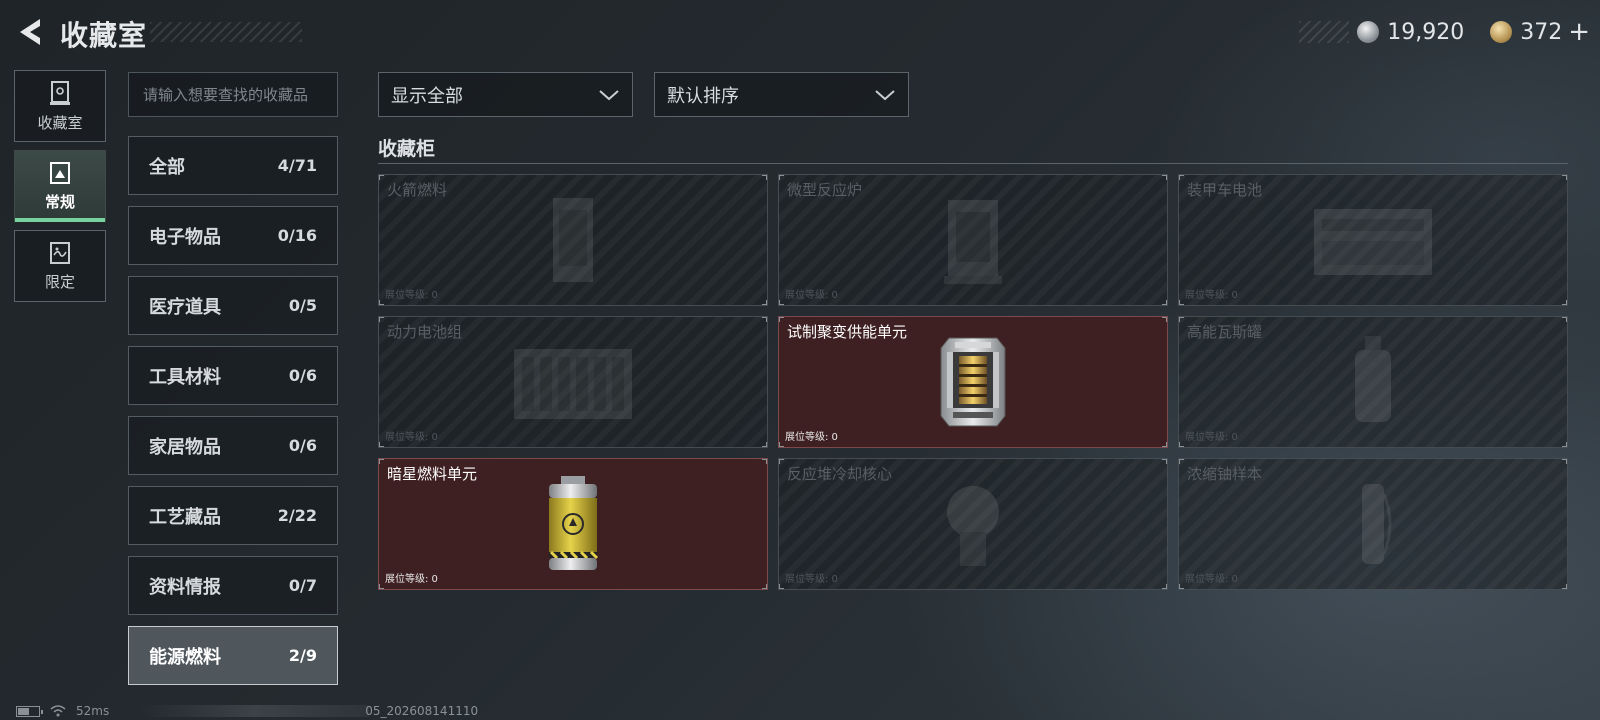 The image size is (1600, 720). What do you see at coordinates (60, 122) in the screenshot?
I see `rail-item-label: 收藏室` at bounding box center [60, 122].